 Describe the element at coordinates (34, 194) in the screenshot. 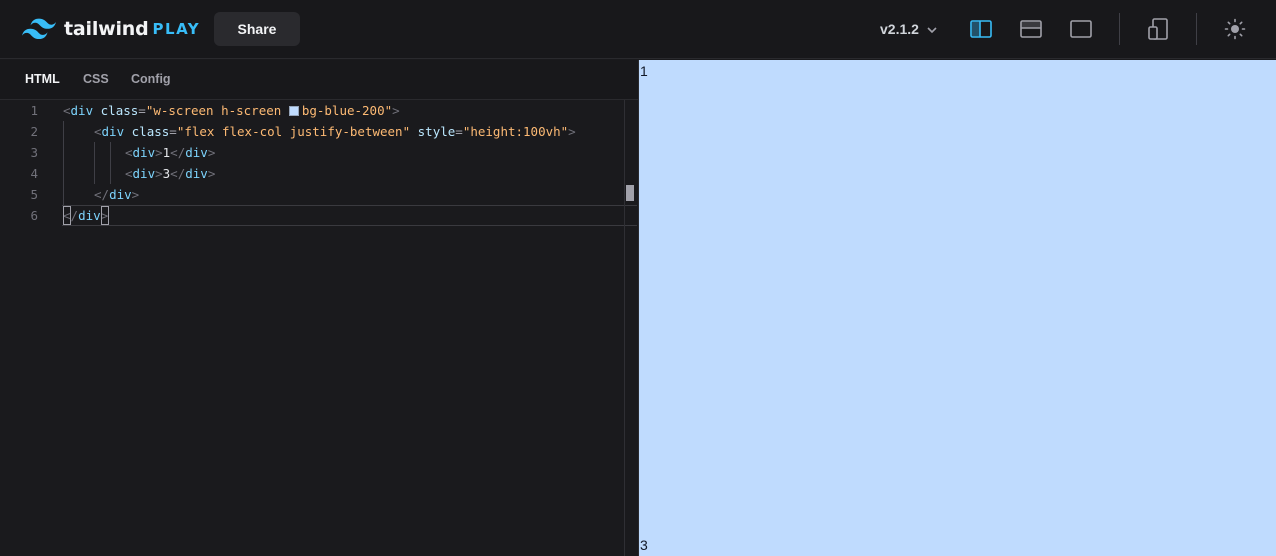

I see `line-number: 5` at that location.